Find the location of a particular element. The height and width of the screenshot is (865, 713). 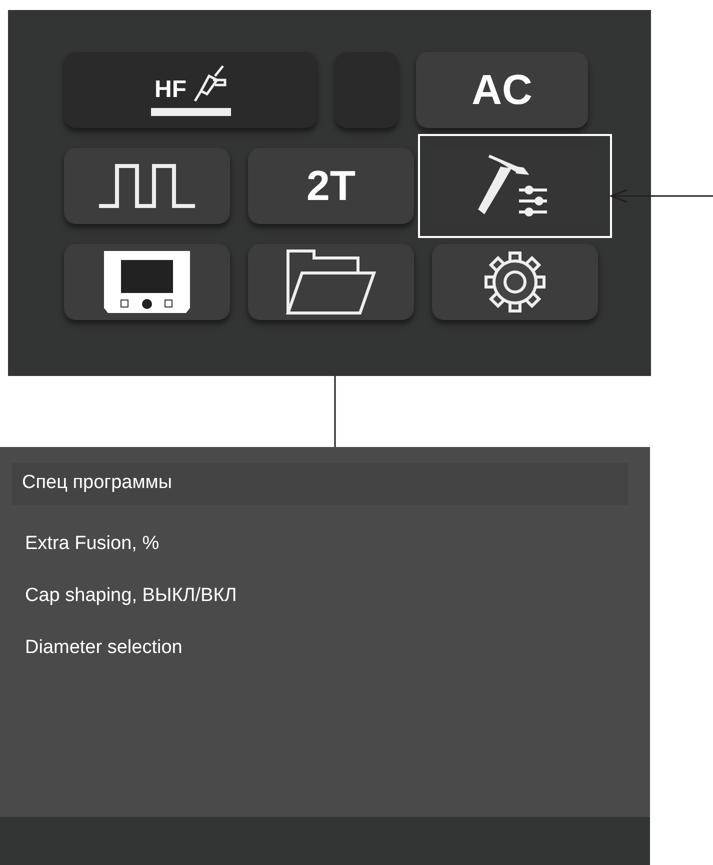

pulse-wave-icon is located at coordinates (147, 186).